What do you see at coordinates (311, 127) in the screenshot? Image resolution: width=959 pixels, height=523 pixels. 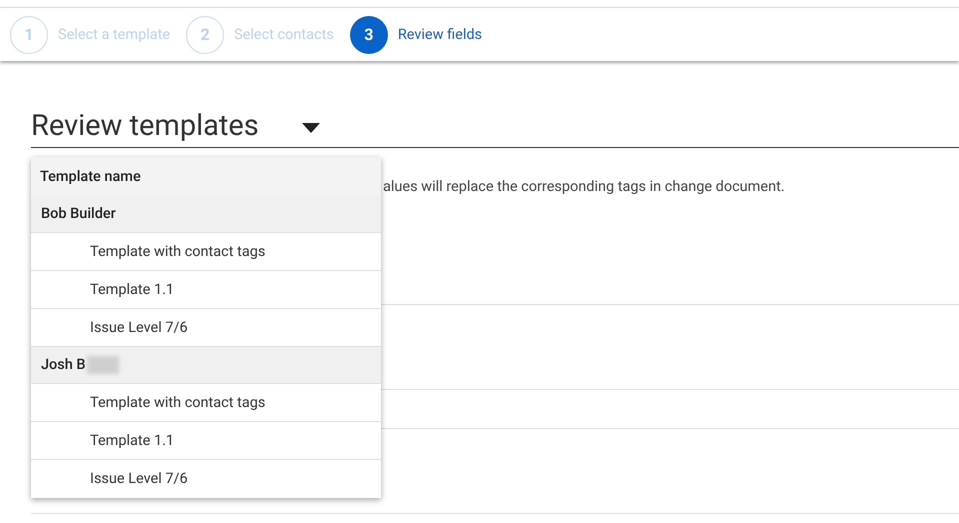 I see `dropdown-caret-icon` at bounding box center [311, 127].